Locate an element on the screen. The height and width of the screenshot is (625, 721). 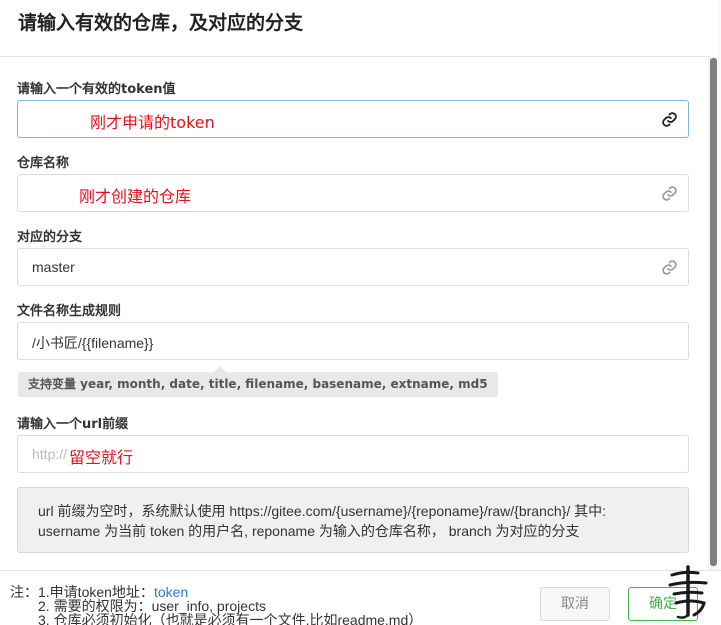
token-annotation: 刚才申请的token is located at coordinates (152, 122).